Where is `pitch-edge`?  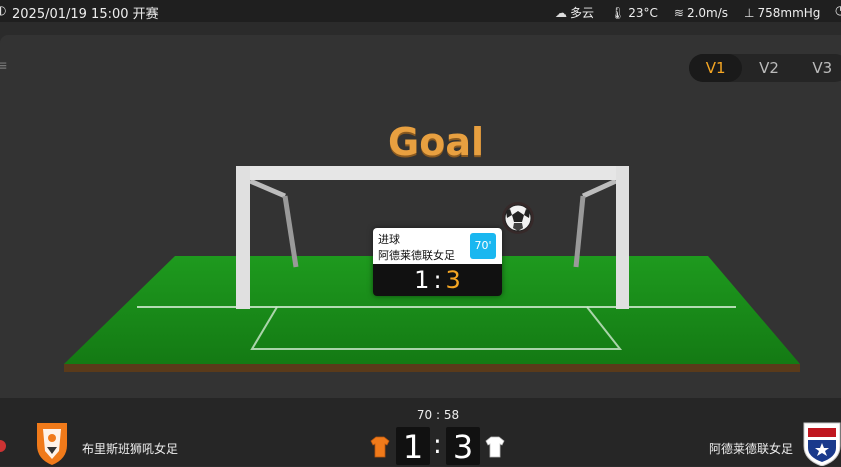
pitch-edge is located at coordinates (432, 368).